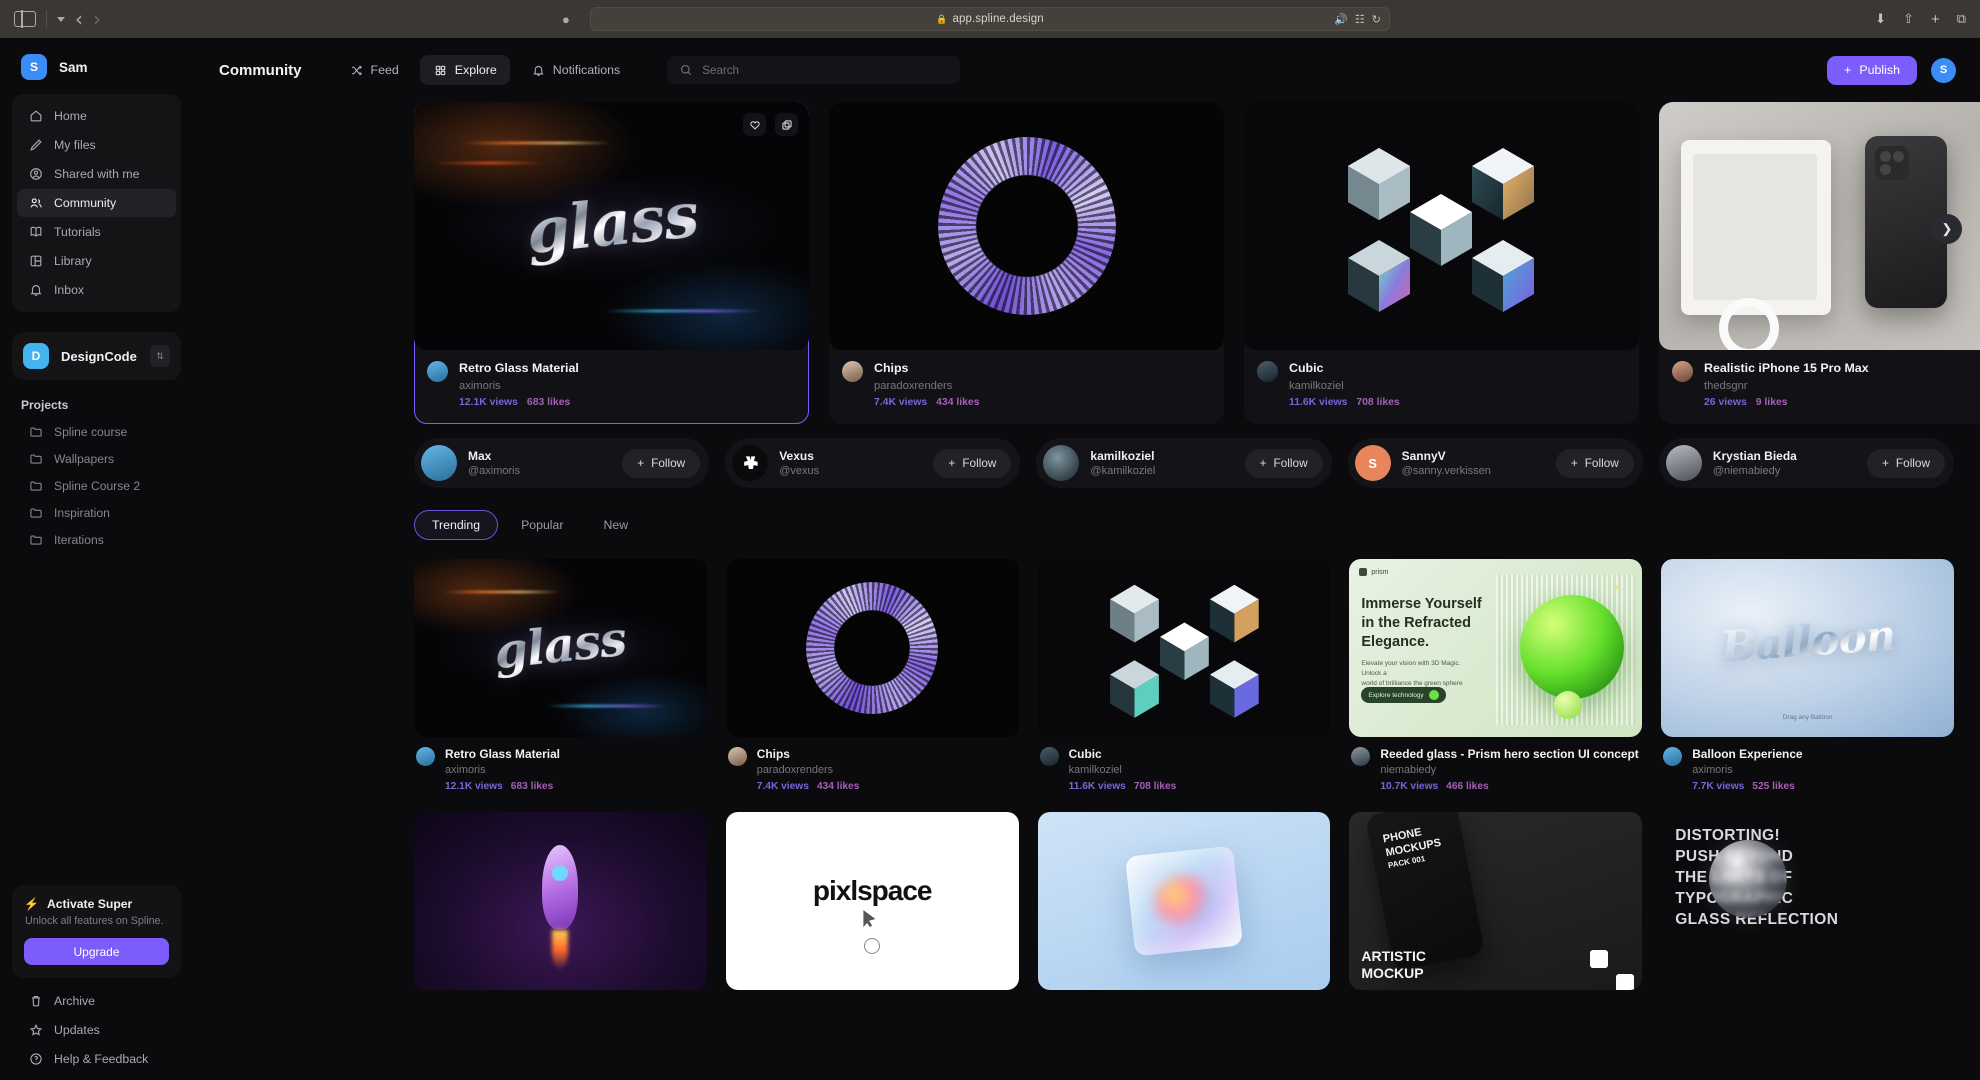  I want to click on tab-trending: Trending, so click(456, 525).